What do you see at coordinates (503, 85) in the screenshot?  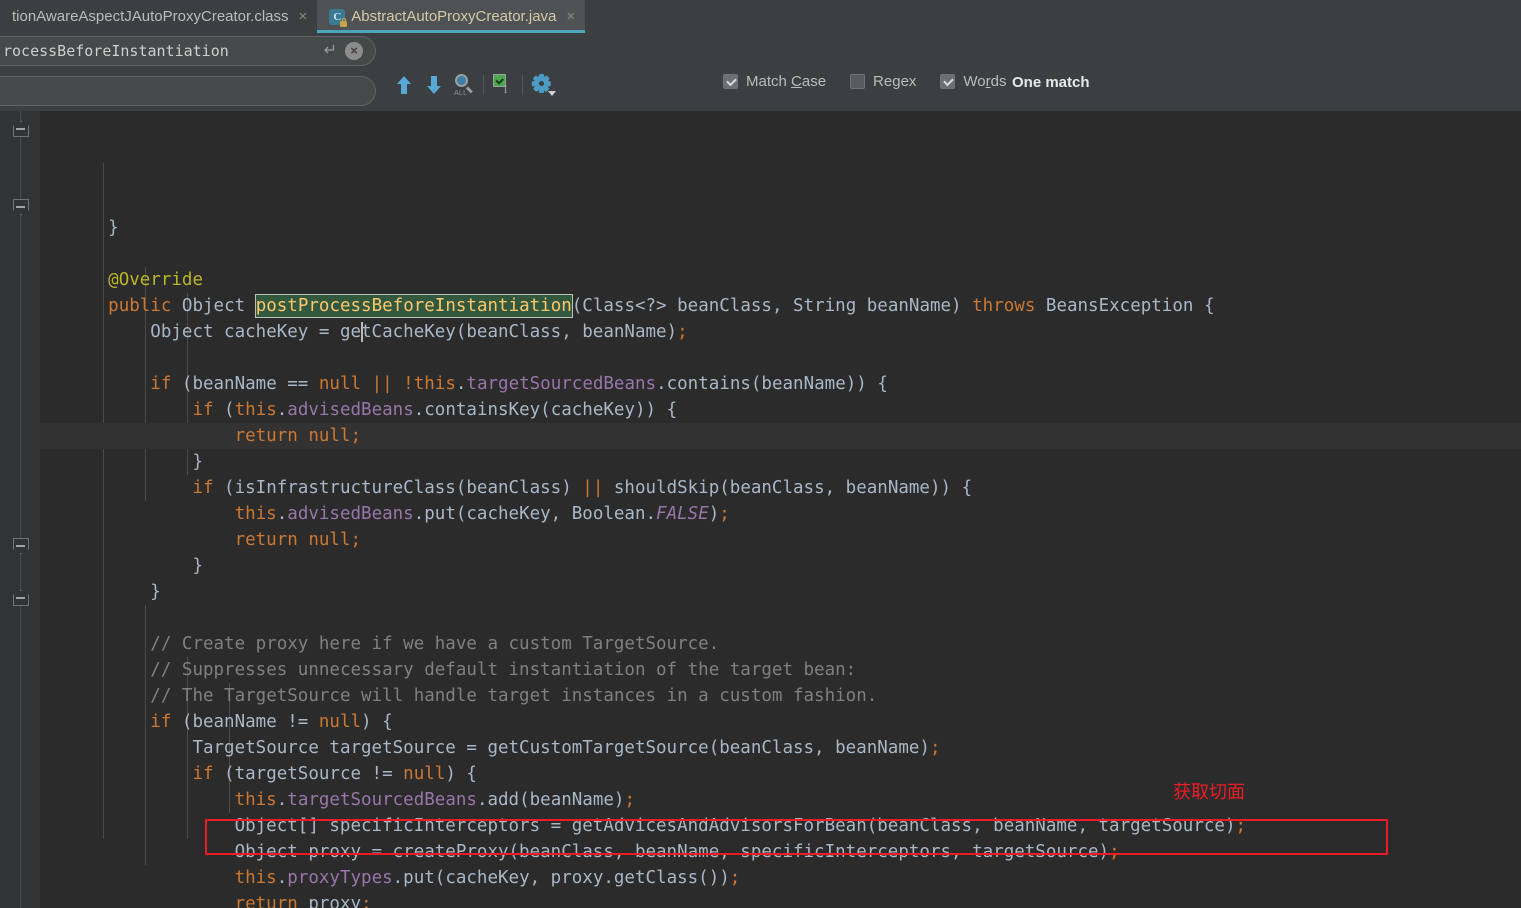 I see `select-all-occurrences-button: I` at bounding box center [503, 85].